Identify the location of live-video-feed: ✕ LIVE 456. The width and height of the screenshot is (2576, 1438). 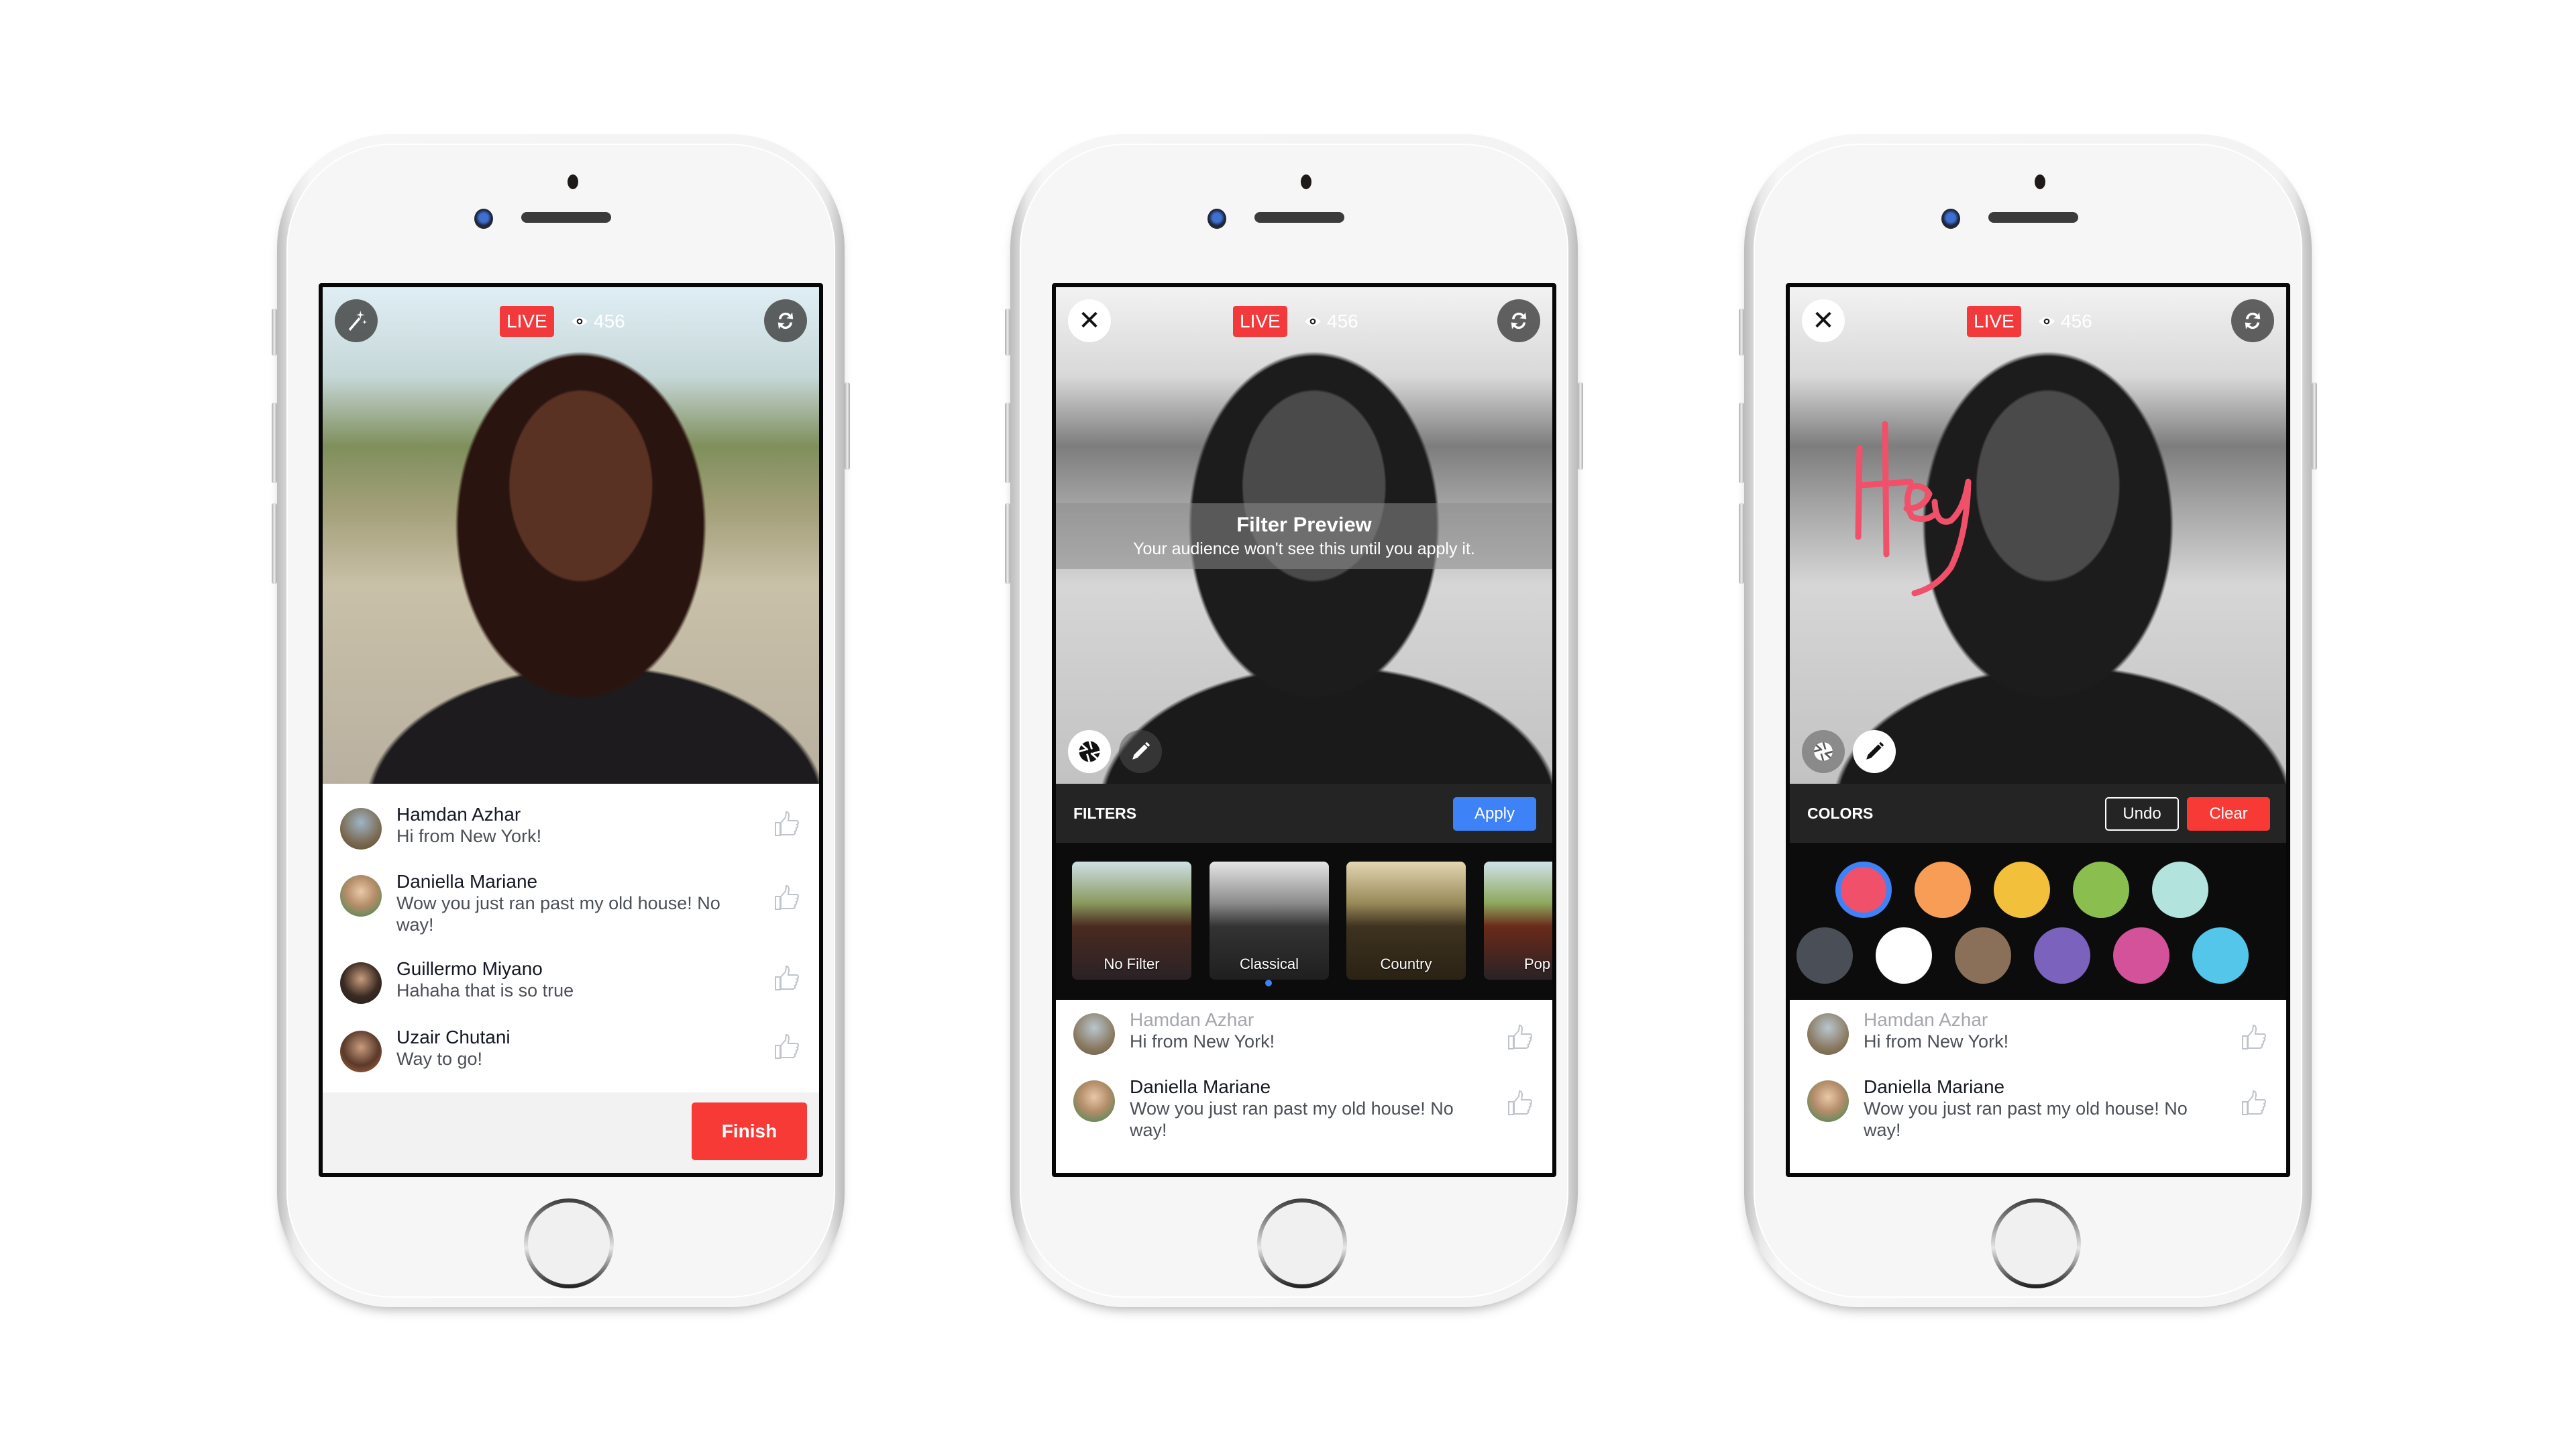
(2038, 536).